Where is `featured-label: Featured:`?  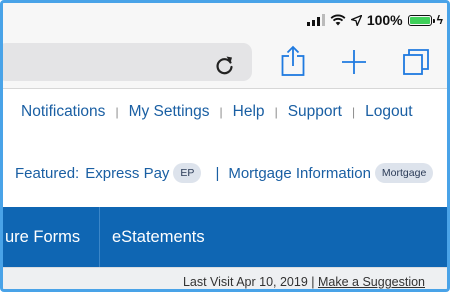
featured-label: Featured: is located at coordinates (47, 173).